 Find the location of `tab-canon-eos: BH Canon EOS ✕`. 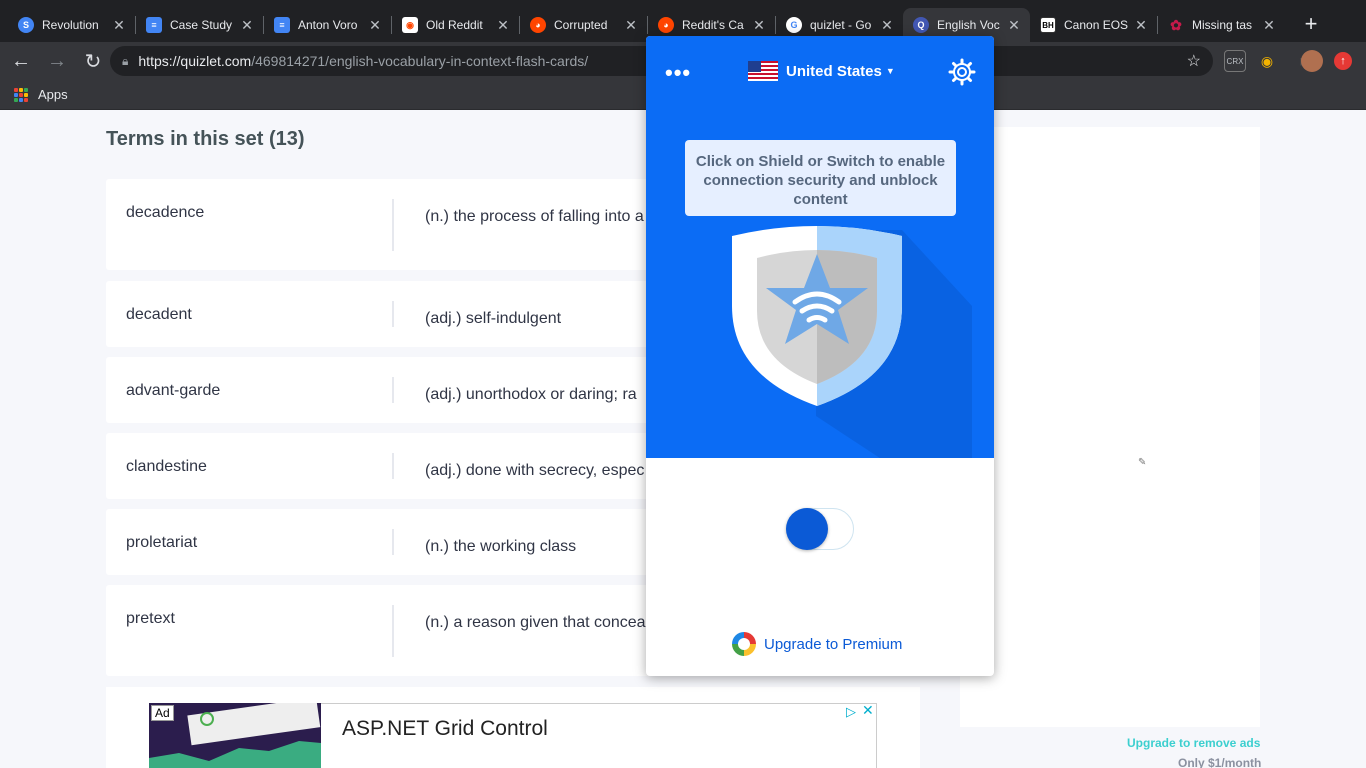

tab-canon-eos: BH Canon EOS ✕ is located at coordinates (1093, 25).